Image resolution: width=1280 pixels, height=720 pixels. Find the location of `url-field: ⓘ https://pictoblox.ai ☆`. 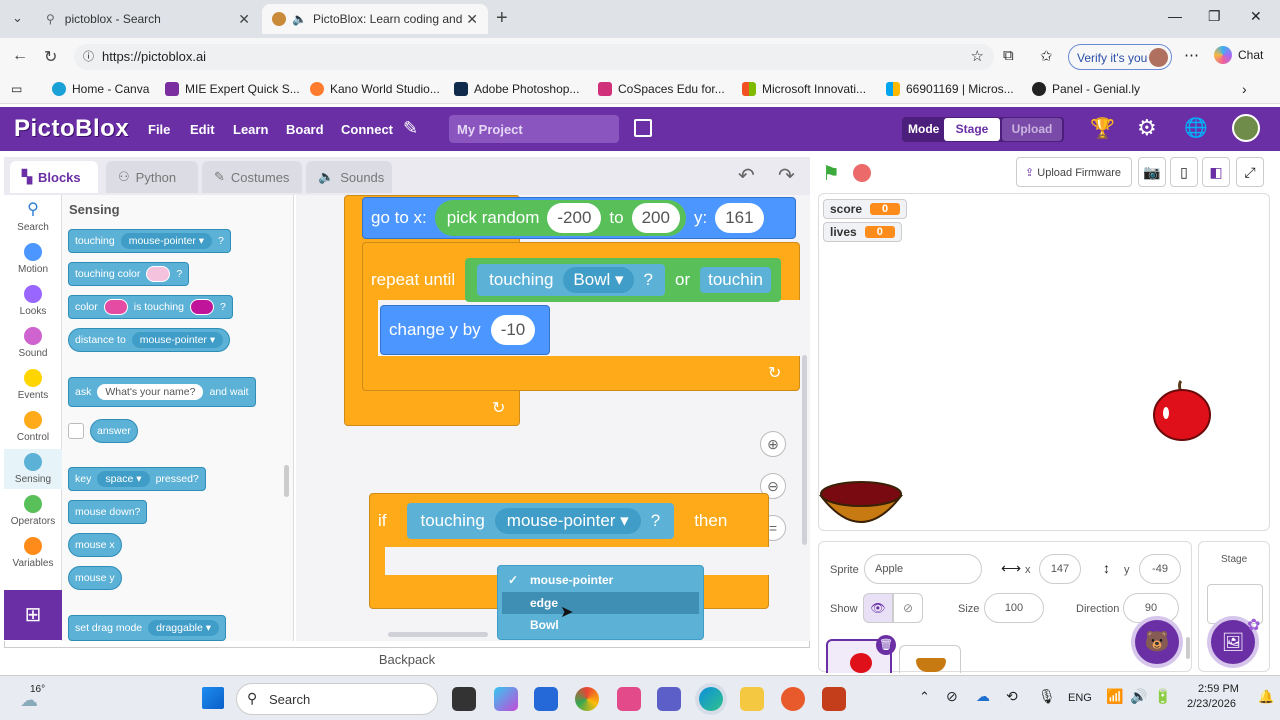

url-field: ⓘ https://pictoblox.ai ☆ is located at coordinates (534, 57).